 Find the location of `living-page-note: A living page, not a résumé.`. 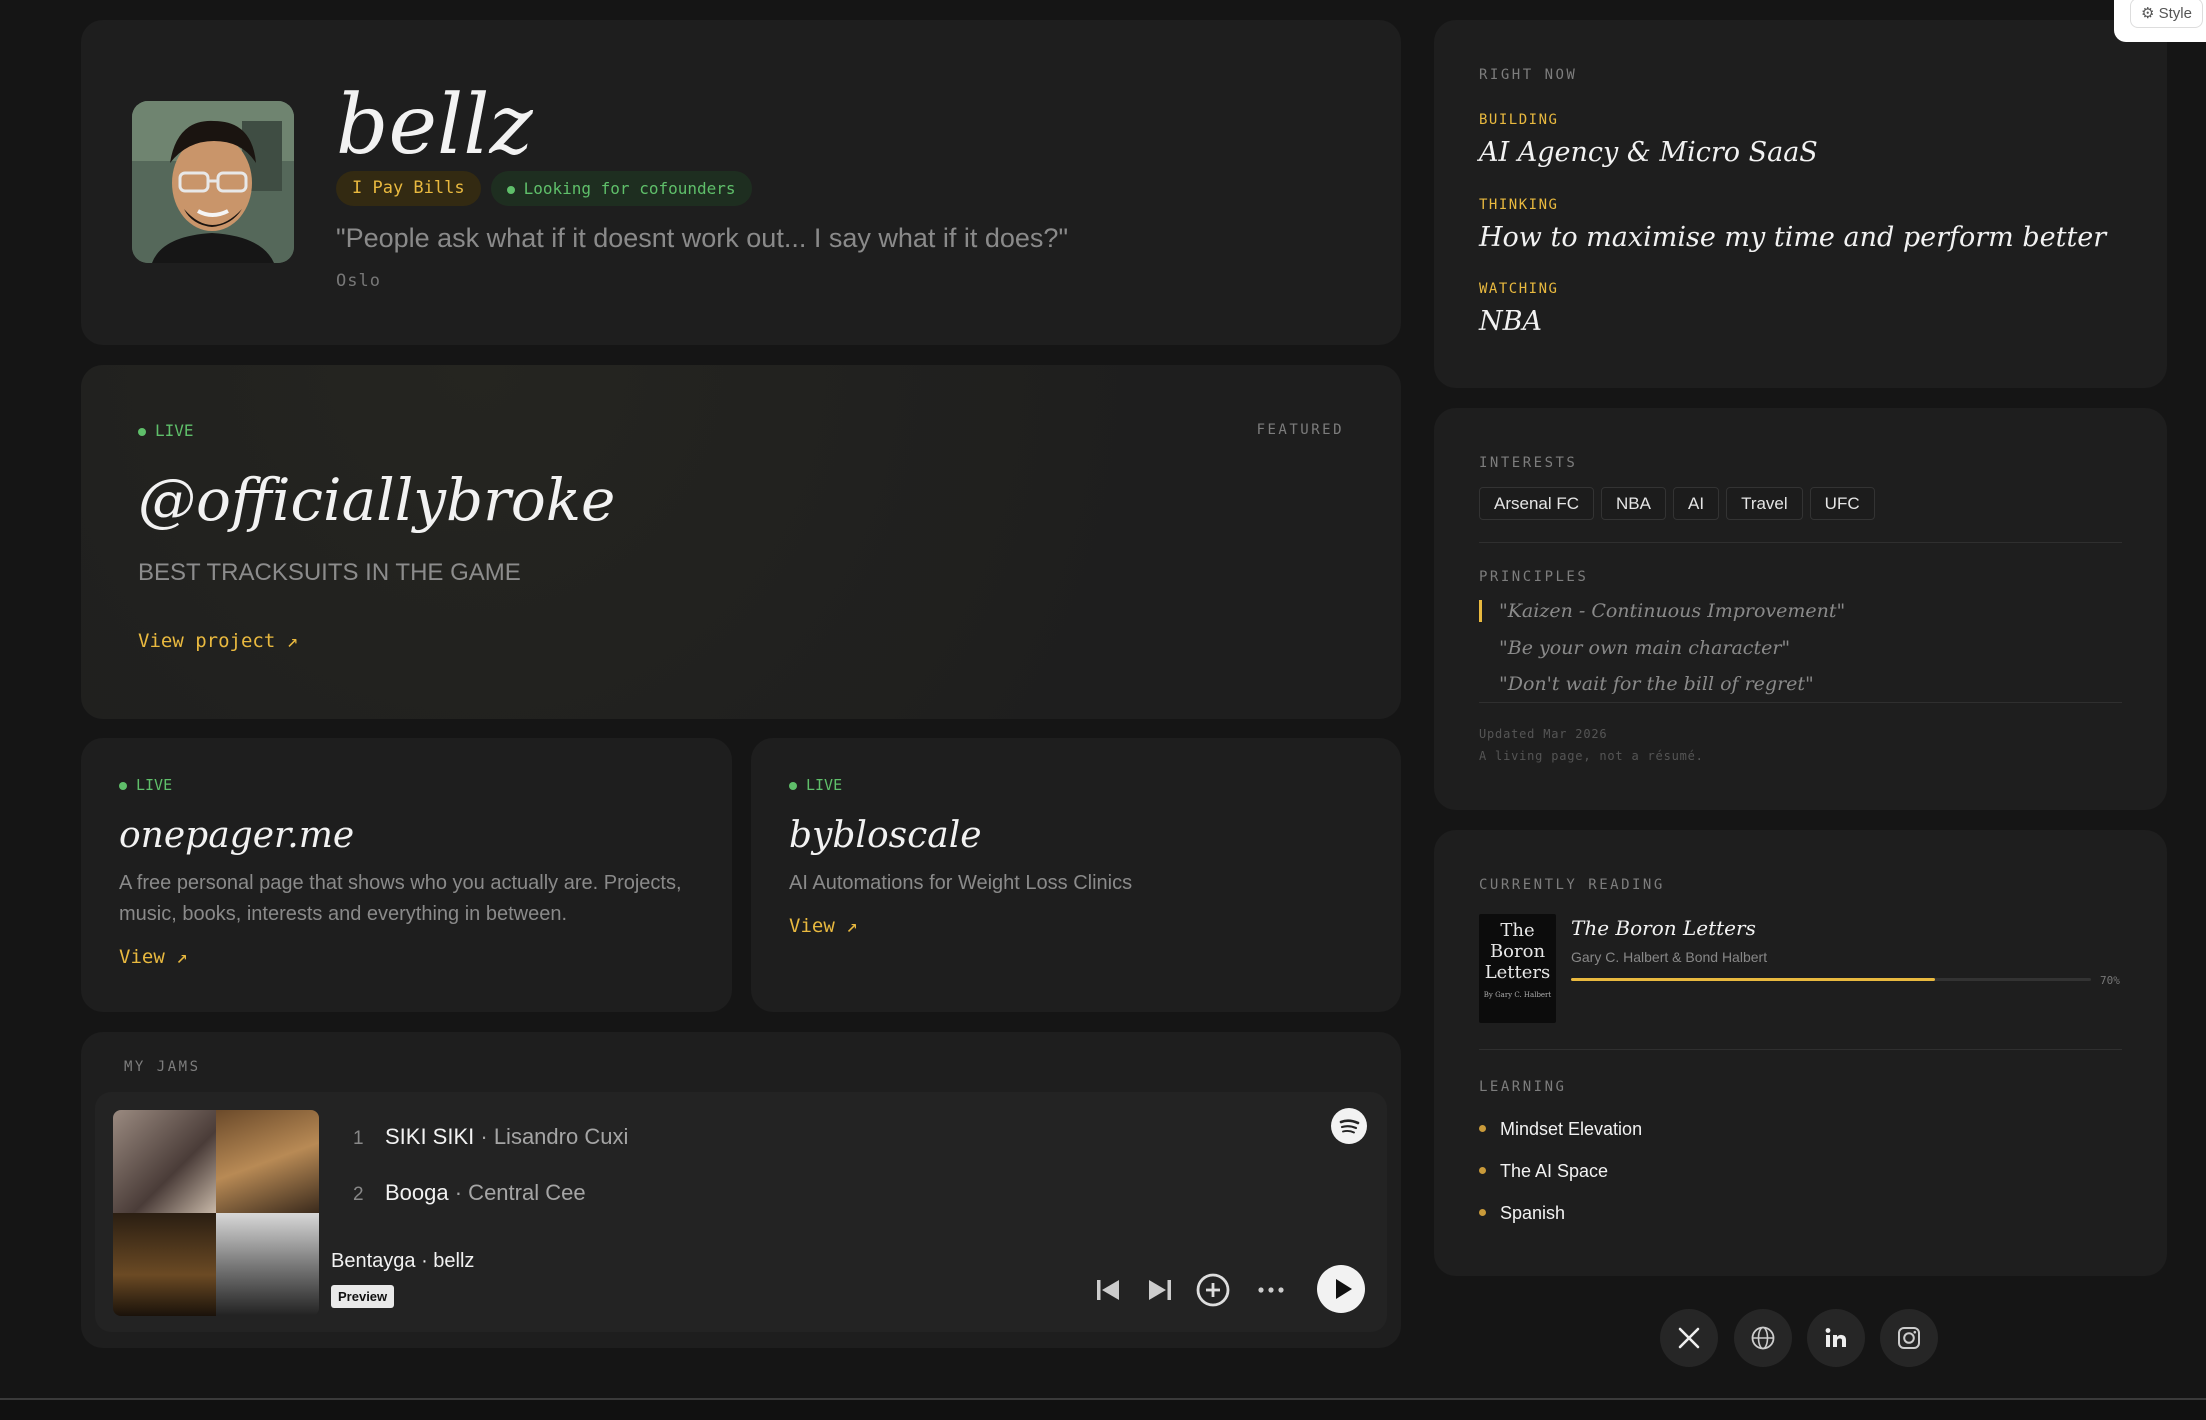

living-page-note: A living page, not a résumé. is located at coordinates (1591, 756).